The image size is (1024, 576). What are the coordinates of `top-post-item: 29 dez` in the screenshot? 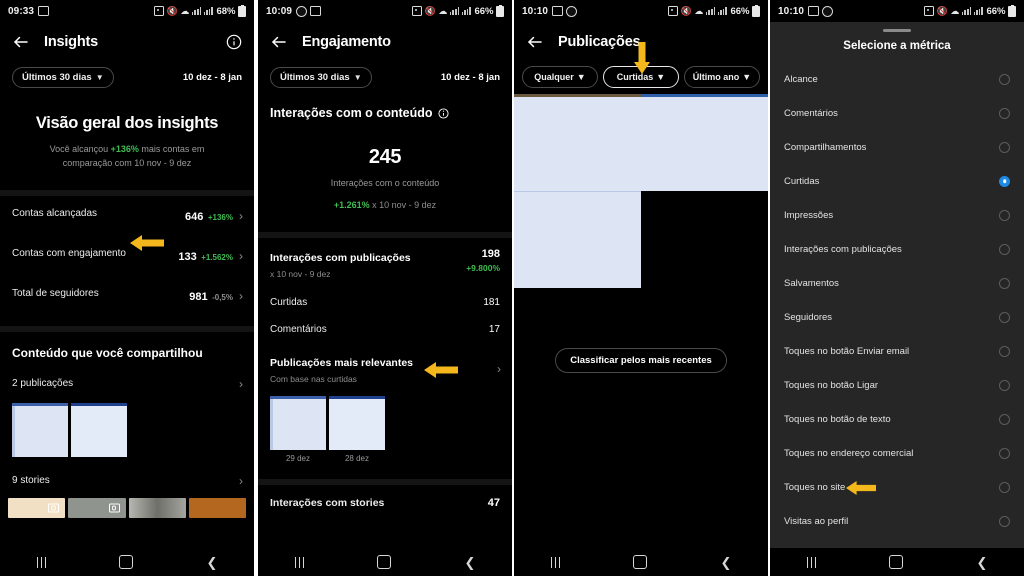 It's located at (298, 429).